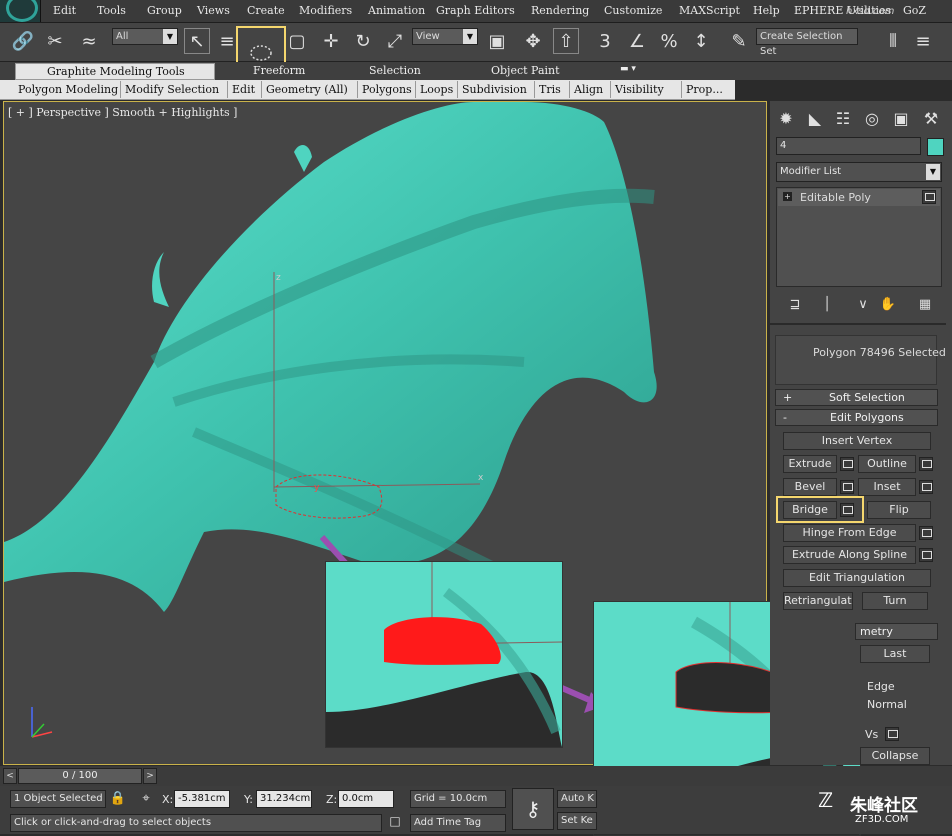 The image size is (952, 836). Describe the element at coordinates (172, 89) in the screenshot. I see `panel-modify-selection: Modify Selection` at that location.